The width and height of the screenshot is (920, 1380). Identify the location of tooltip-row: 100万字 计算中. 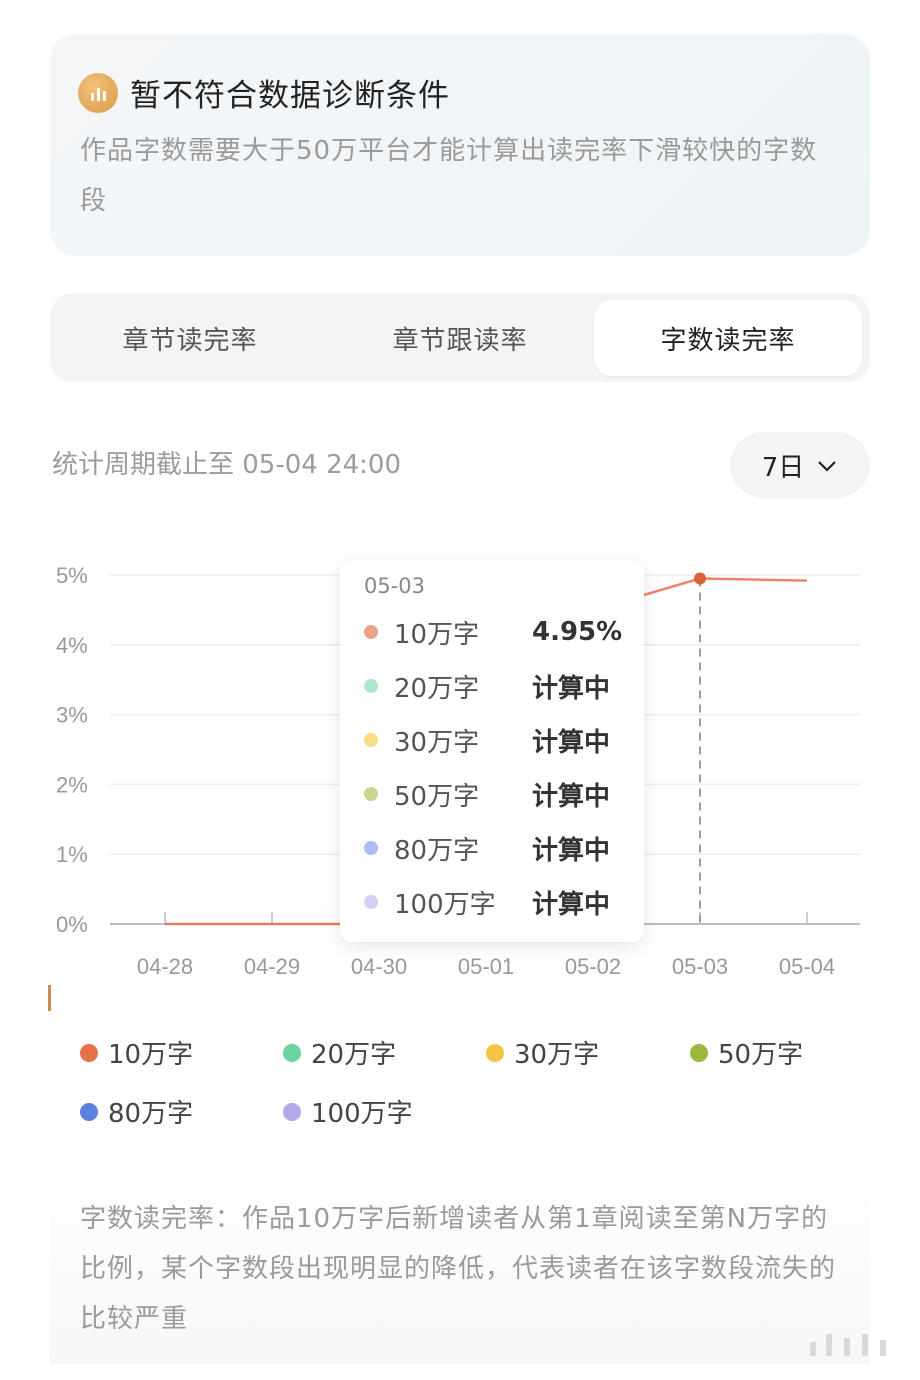
(499, 902).